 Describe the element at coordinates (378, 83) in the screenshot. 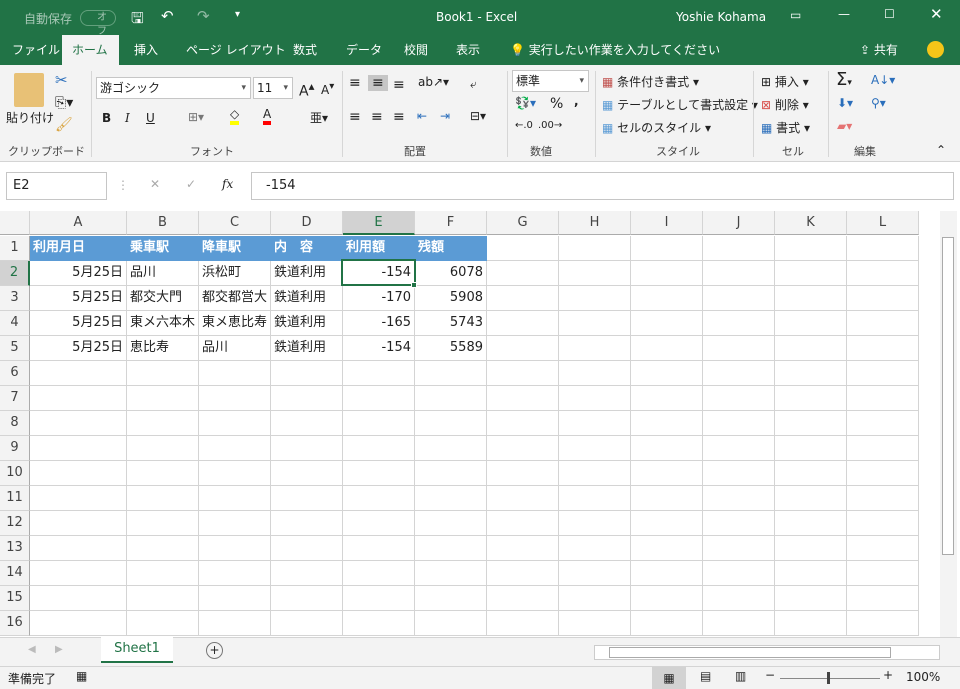

I see `align-middle-icon: ≡` at that location.